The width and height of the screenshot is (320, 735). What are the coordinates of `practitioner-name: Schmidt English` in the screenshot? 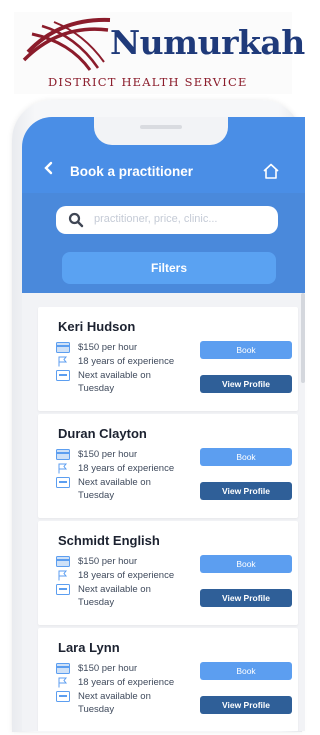 It's located at (109, 540).